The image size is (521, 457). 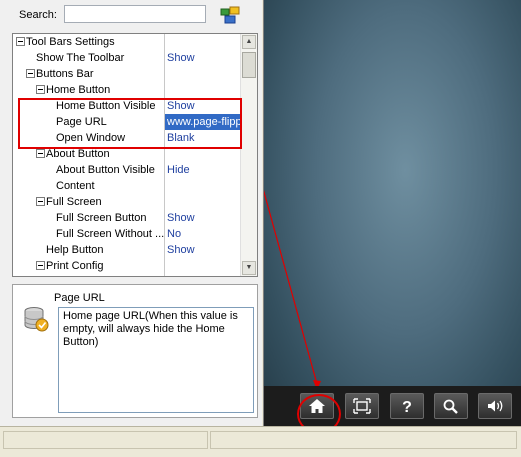 What do you see at coordinates (130, 123) in the screenshot?
I see `highlight-box` at bounding box center [130, 123].